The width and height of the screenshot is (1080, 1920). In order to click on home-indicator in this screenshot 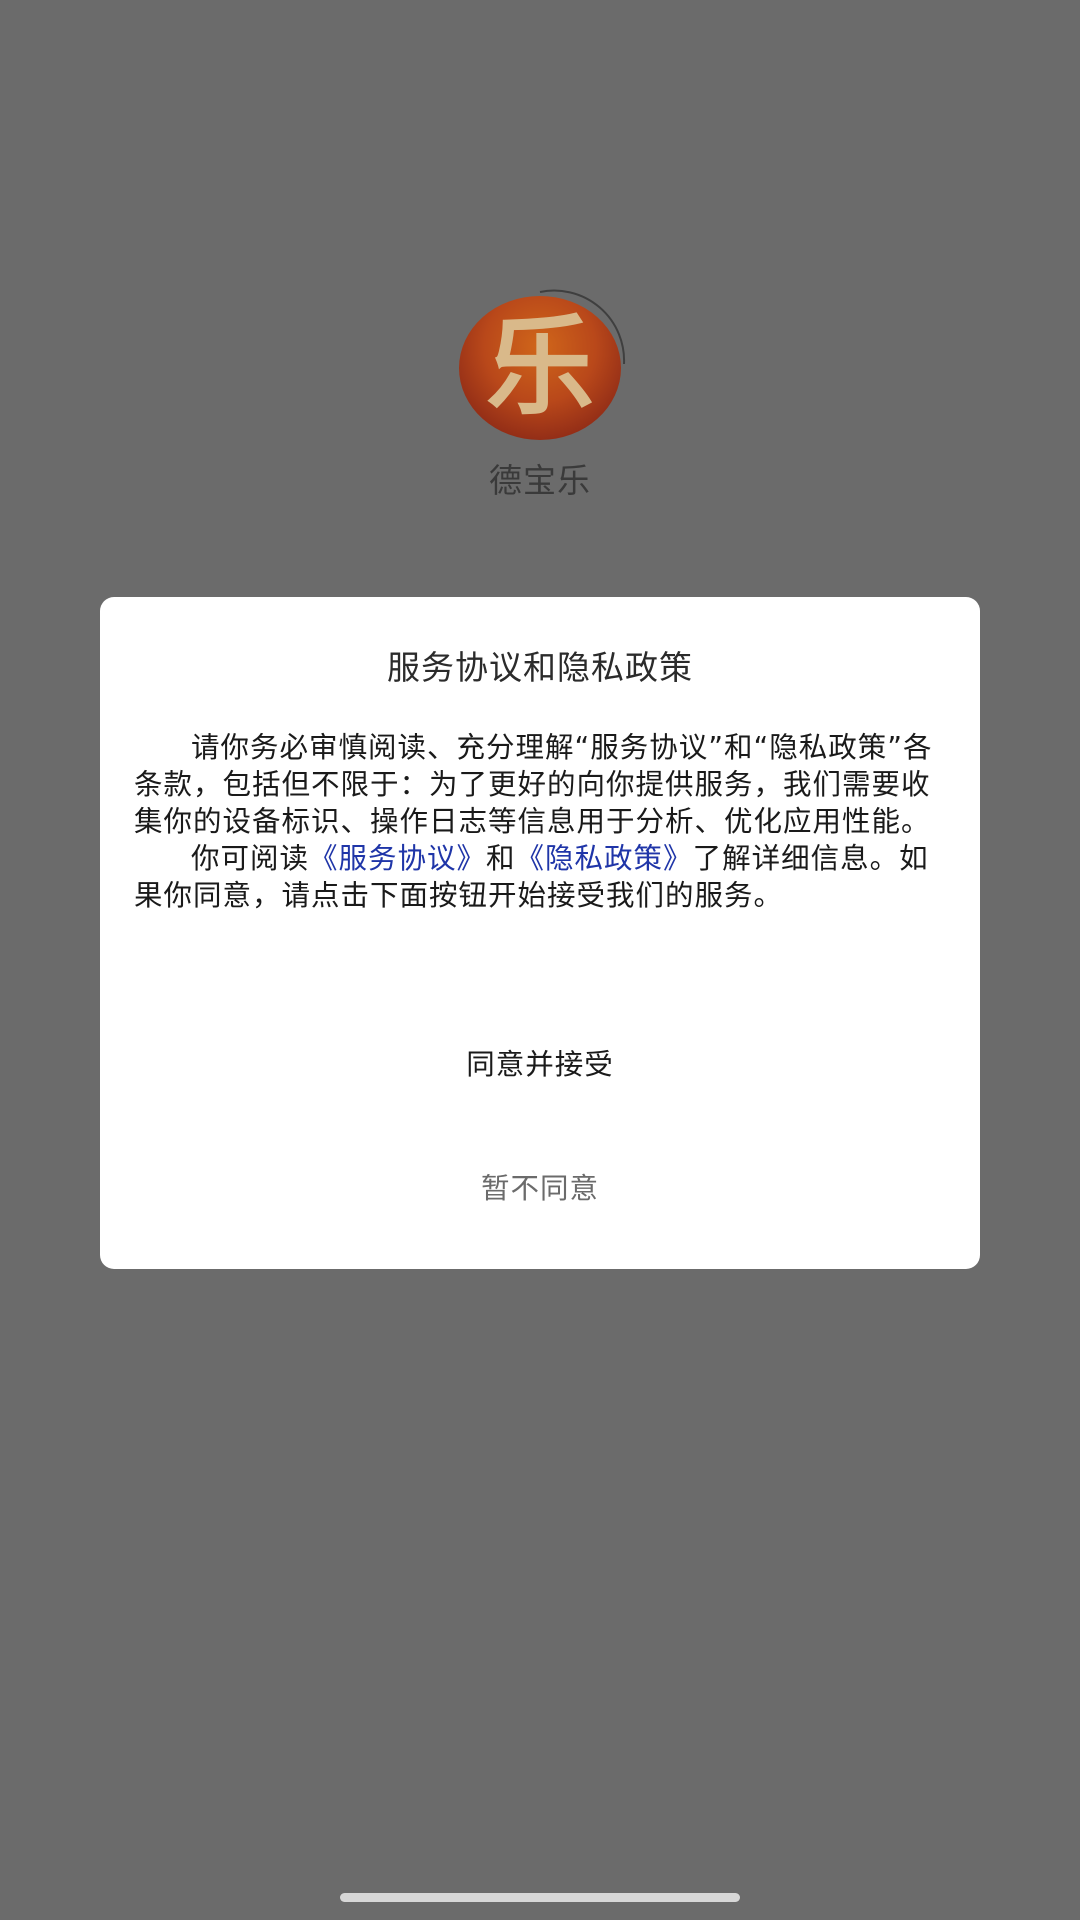, I will do `click(540, 1897)`.